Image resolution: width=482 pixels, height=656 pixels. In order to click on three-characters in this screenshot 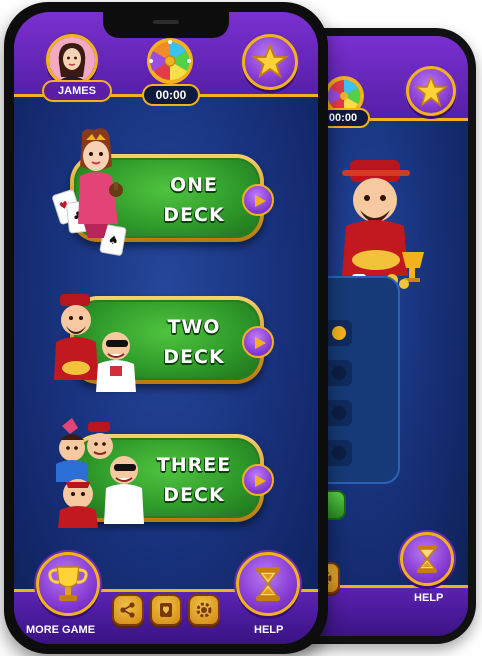, I will do `click(100, 473)`.